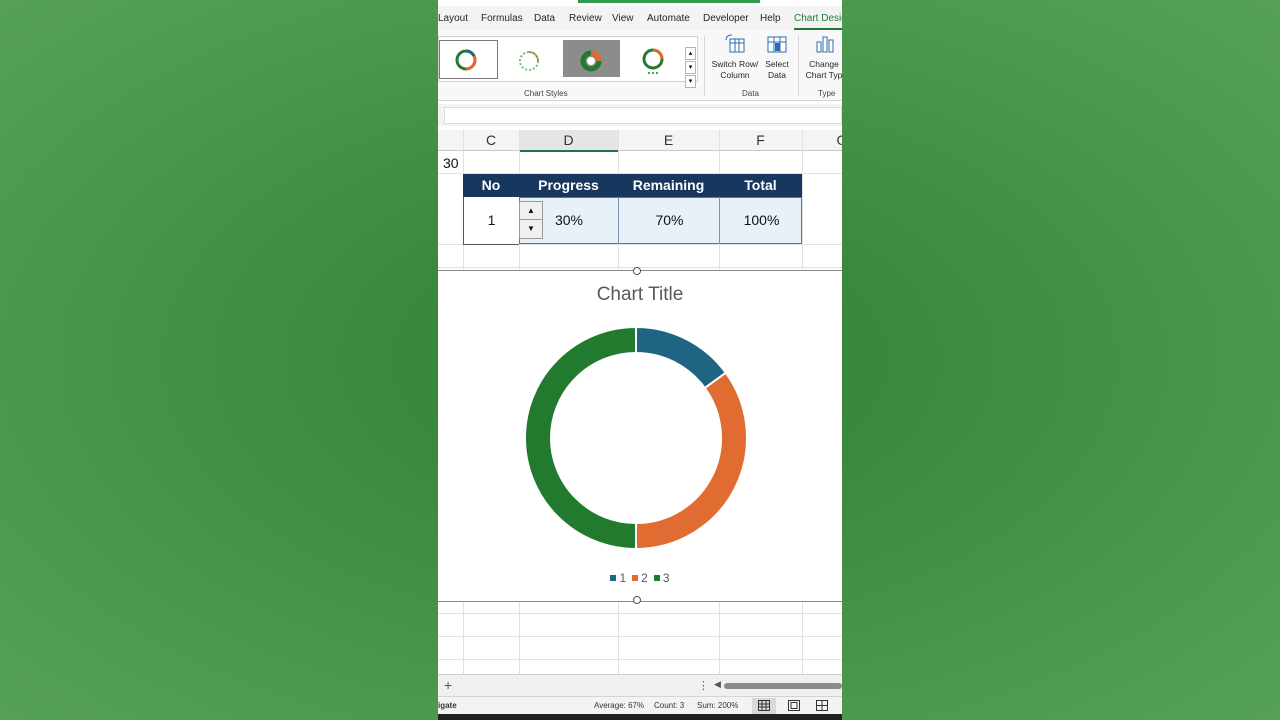 Image resolution: width=1280 pixels, height=720 pixels. What do you see at coordinates (822, 57) in the screenshot?
I see `change-chart-type-button: Change Chart Typ` at bounding box center [822, 57].